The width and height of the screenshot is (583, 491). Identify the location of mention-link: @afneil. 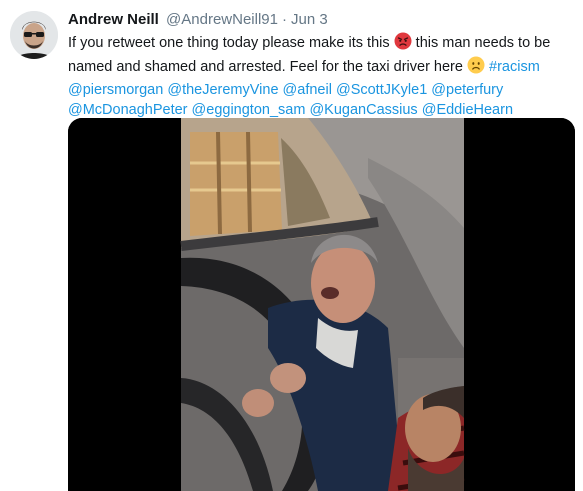
(307, 90).